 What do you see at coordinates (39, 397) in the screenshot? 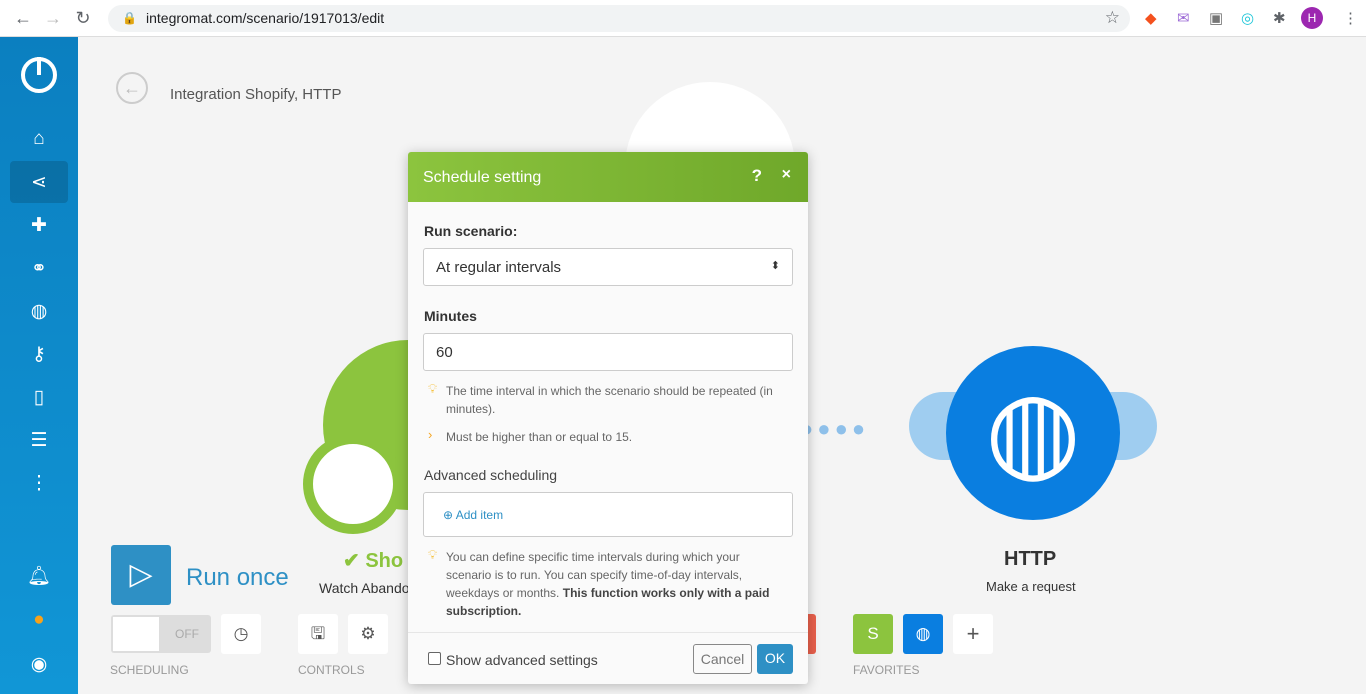
I see `devices-icon: ▯` at bounding box center [39, 397].